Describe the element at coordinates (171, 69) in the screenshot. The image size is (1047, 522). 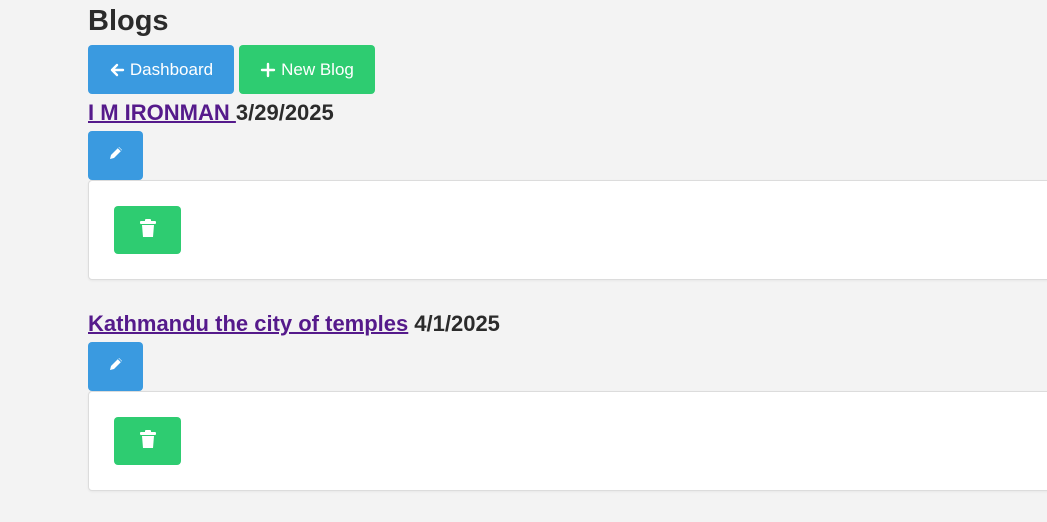
I see `dashboard-button-label: Dashboard` at that location.